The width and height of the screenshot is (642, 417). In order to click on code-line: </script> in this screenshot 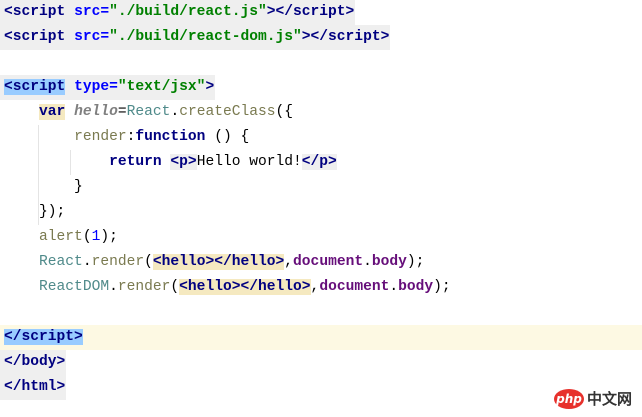, I will do `click(321, 337)`.